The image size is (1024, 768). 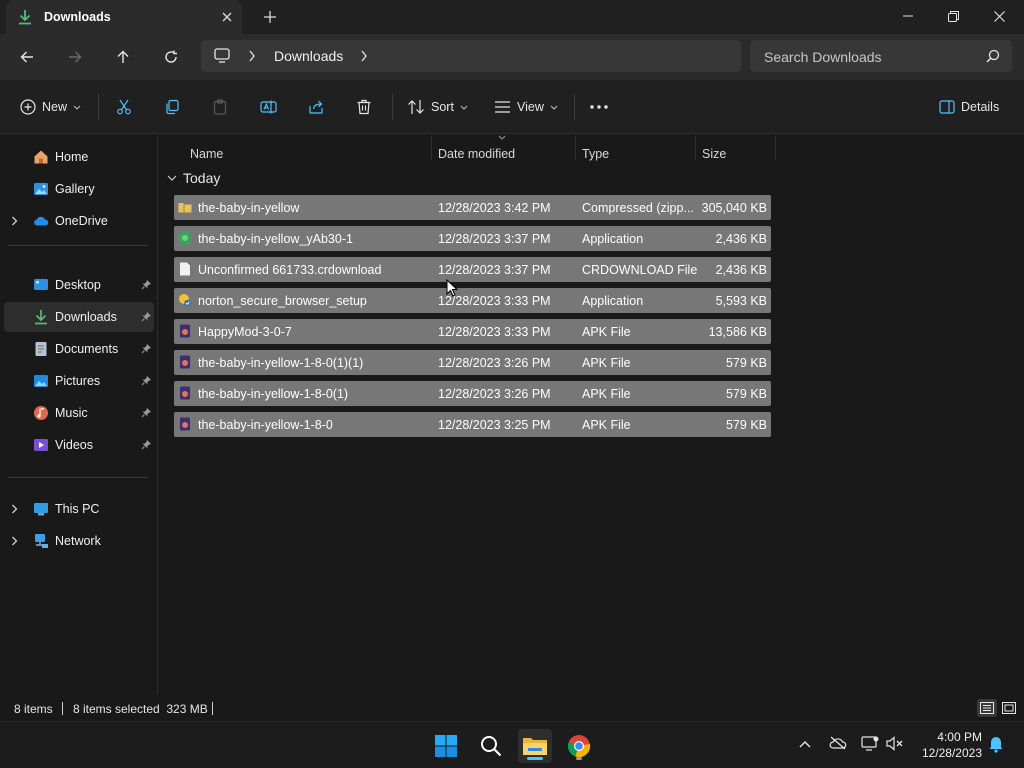 I want to click on close-icon, so click(x=999, y=16).